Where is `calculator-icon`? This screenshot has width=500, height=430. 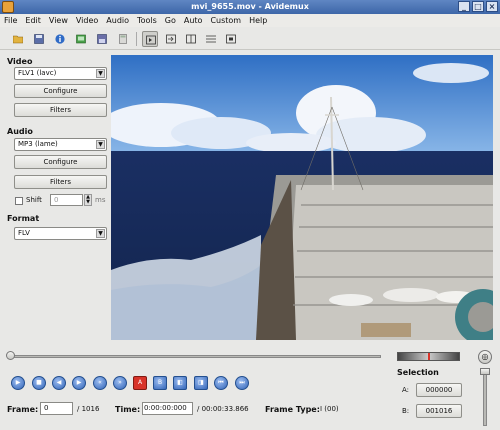 calculator-icon is located at coordinates (123, 39).